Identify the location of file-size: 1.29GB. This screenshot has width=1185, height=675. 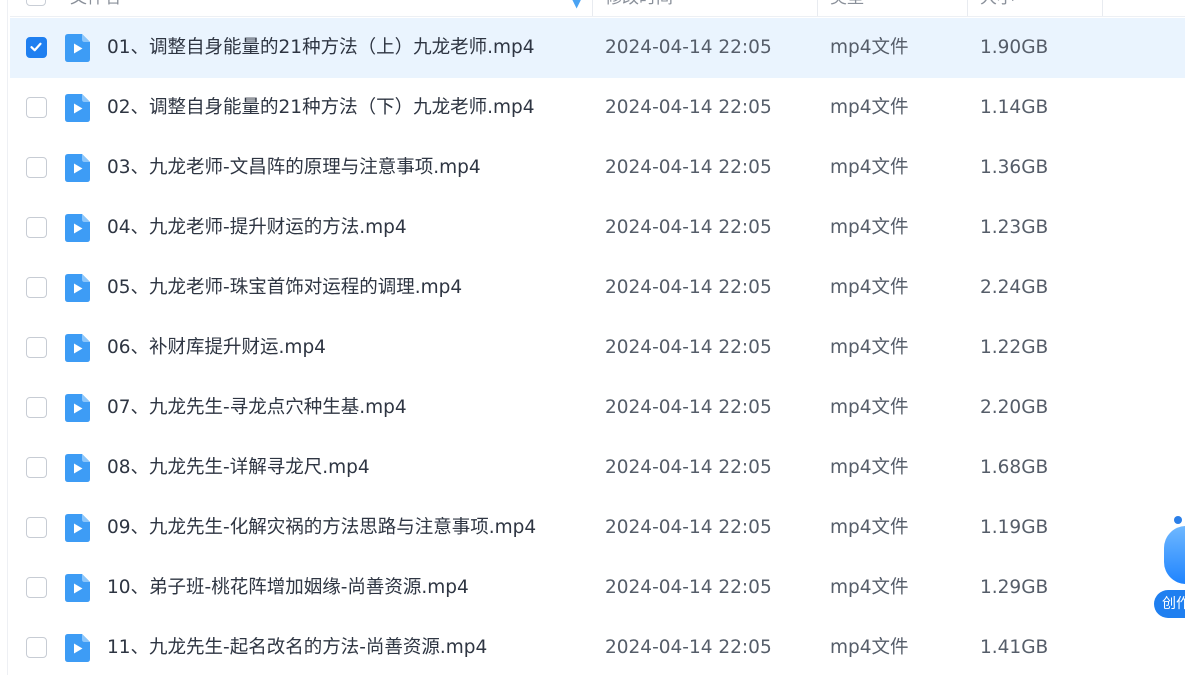
(1014, 587).